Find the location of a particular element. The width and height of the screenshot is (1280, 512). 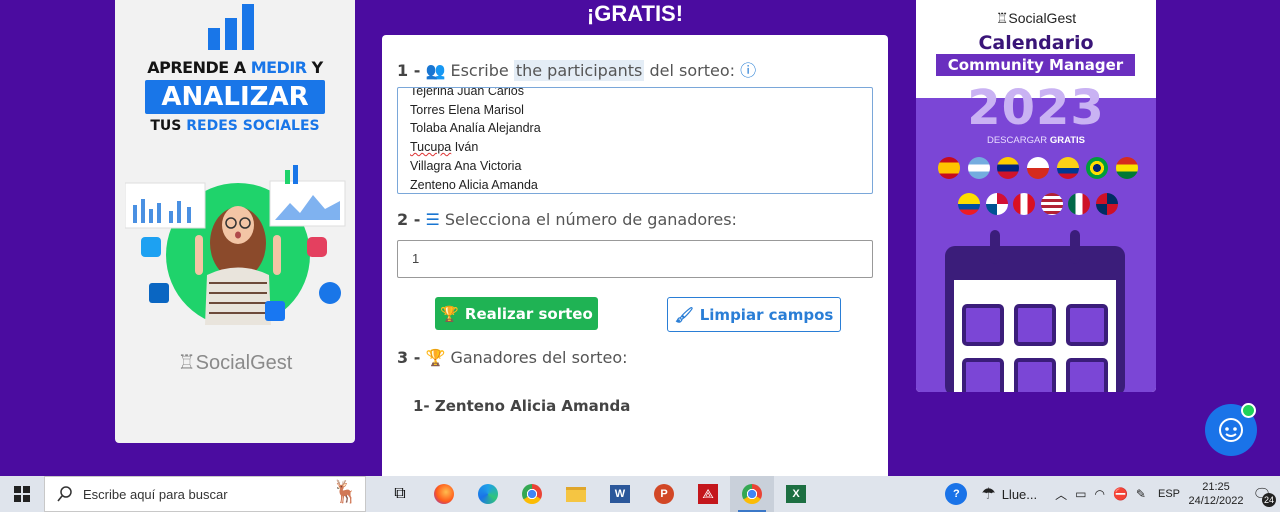

chevron-up-icon: ︿ is located at coordinates (1061, 494).